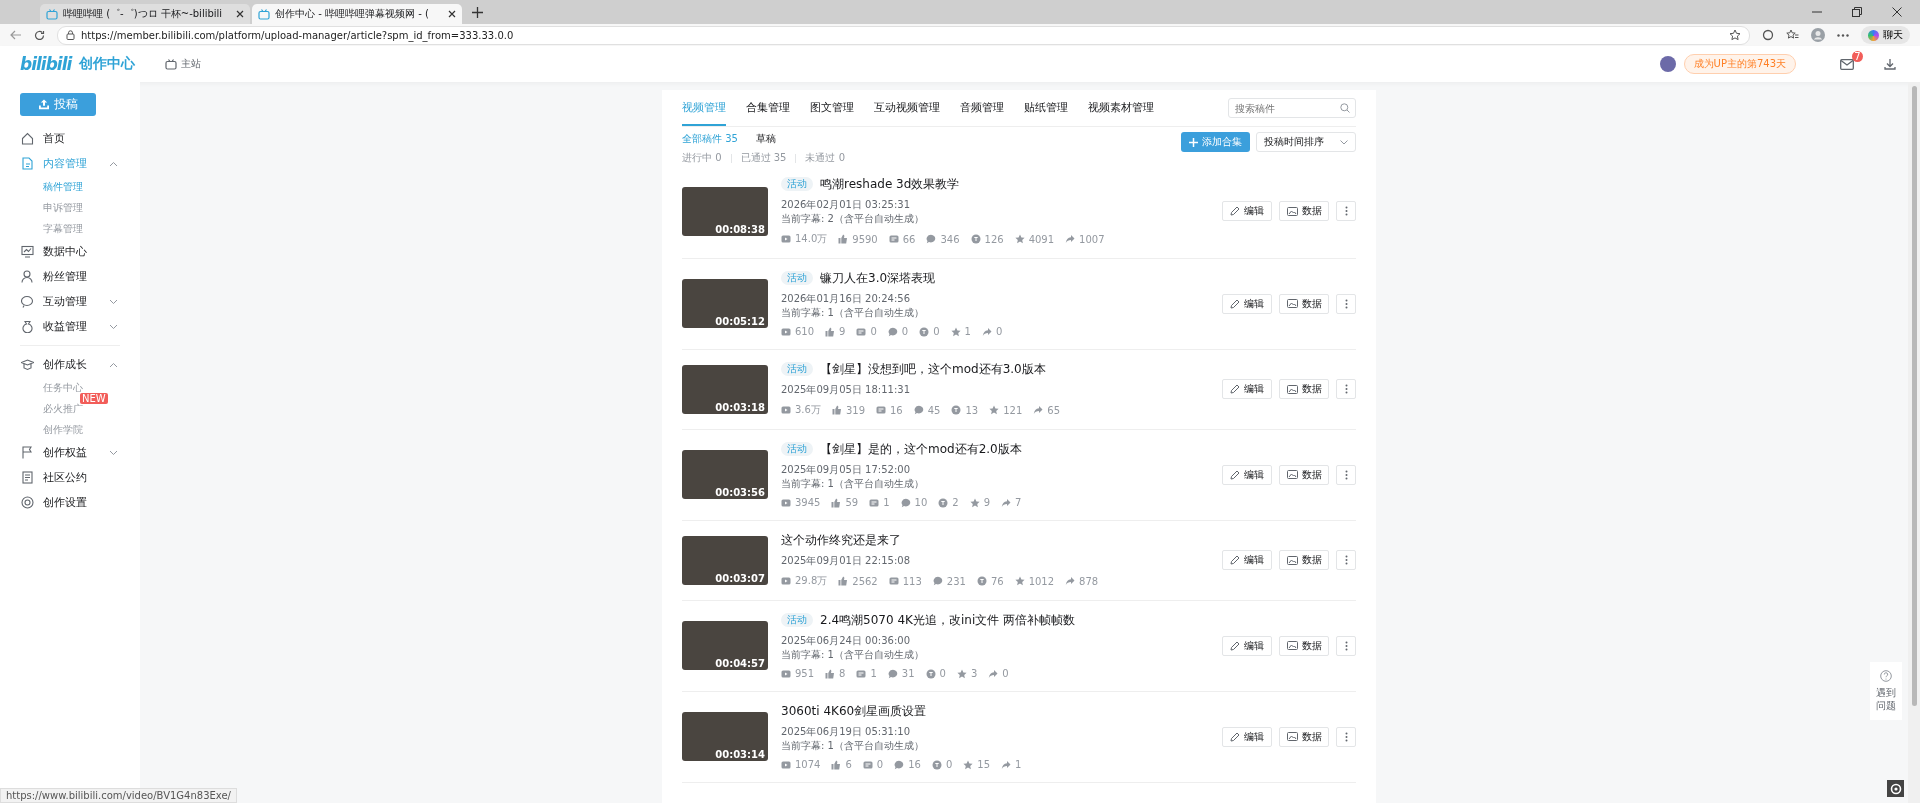 The height and width of the screenshot is (803, 1920). I want to click on sidebar-item: 创作权益, so click(70, 452).